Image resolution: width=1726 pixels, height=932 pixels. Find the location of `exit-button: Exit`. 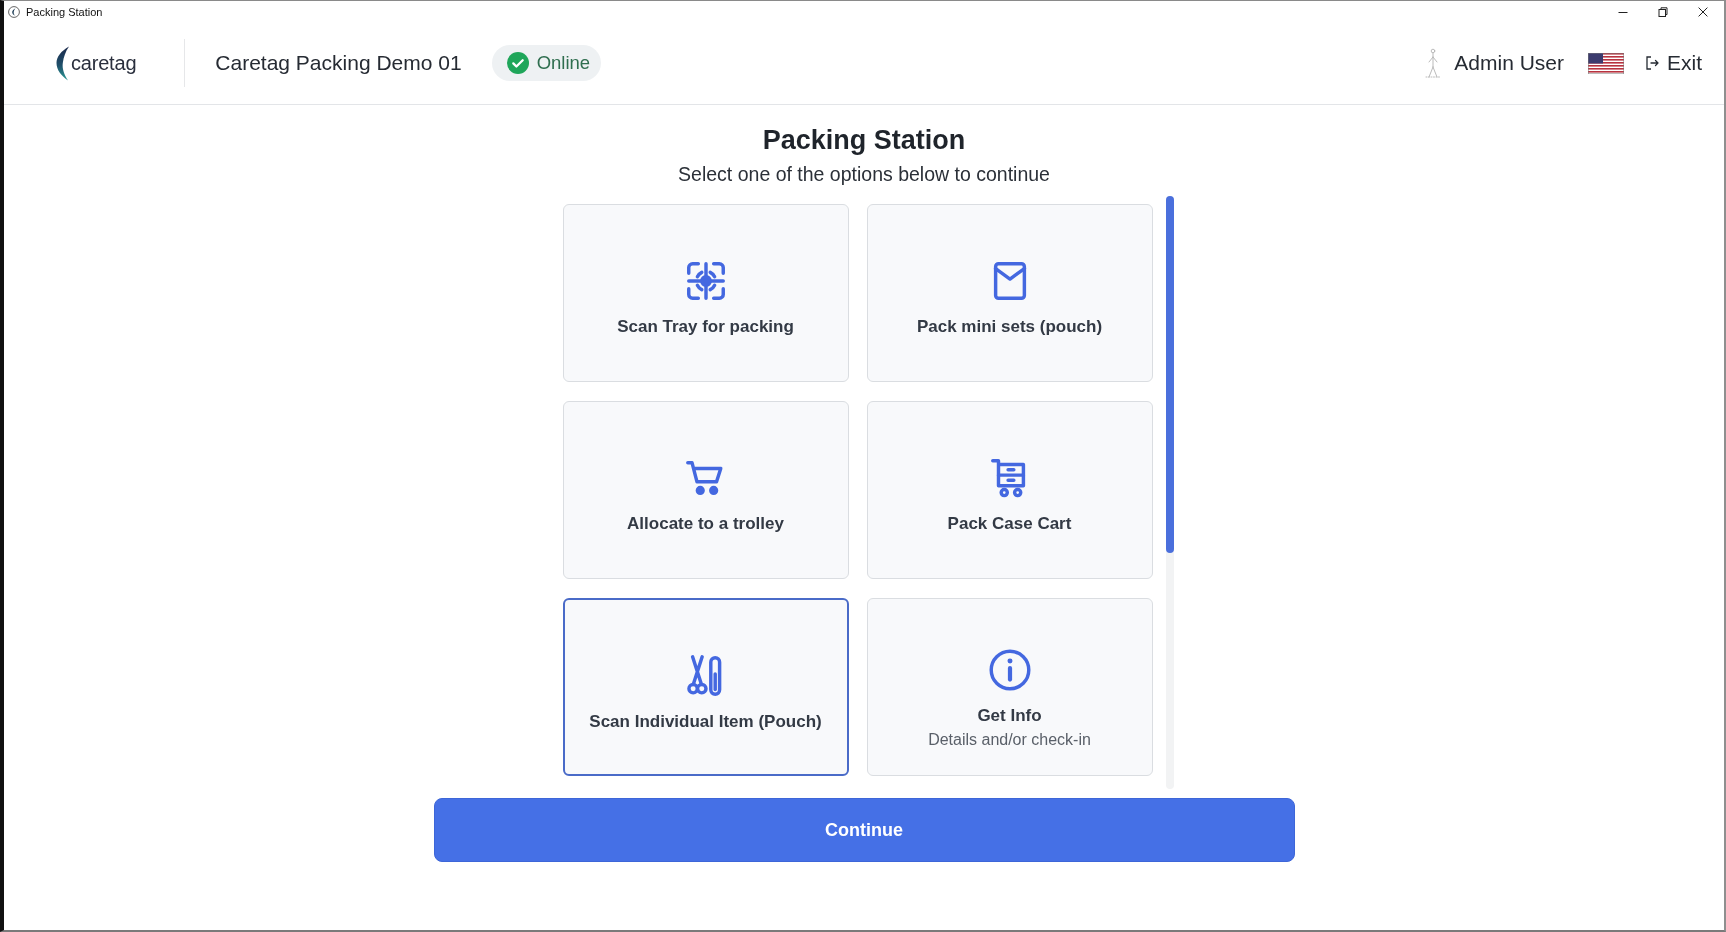

exit-button: Exit is located at coordinates (1673, 63).